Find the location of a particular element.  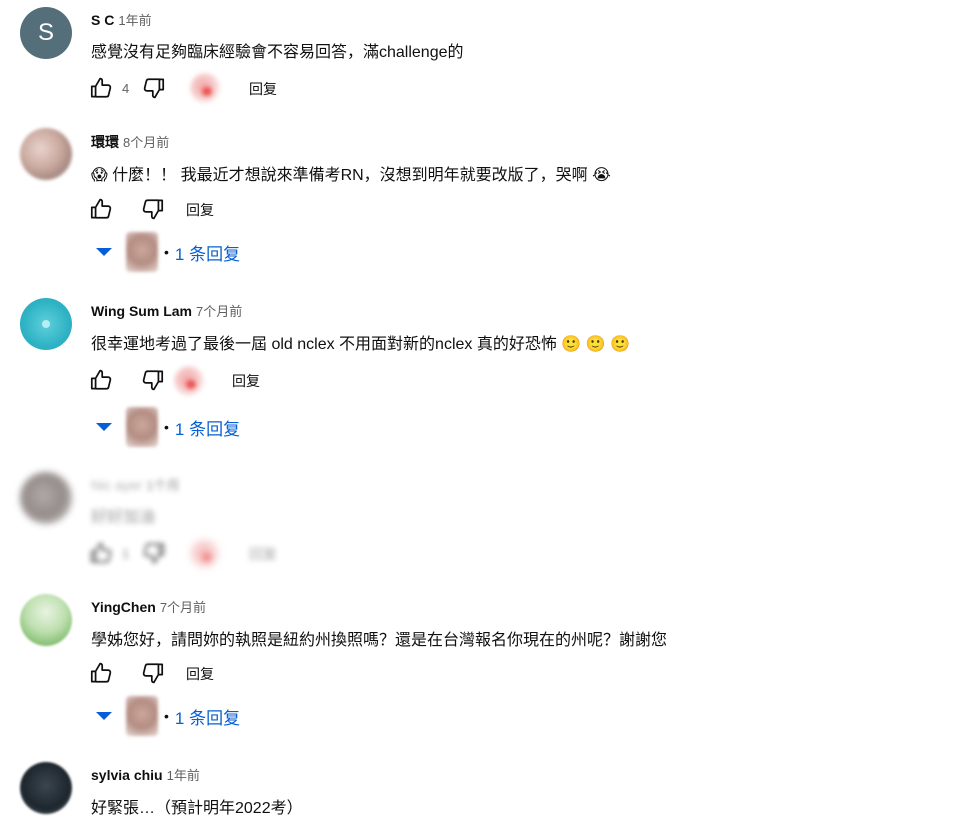

comment-text: 學姊您好，請問妳的執照是紐約州換照嗎？還是在台灣報名你現在的州呢？謝謝您 is located at coordinates (379, 640).